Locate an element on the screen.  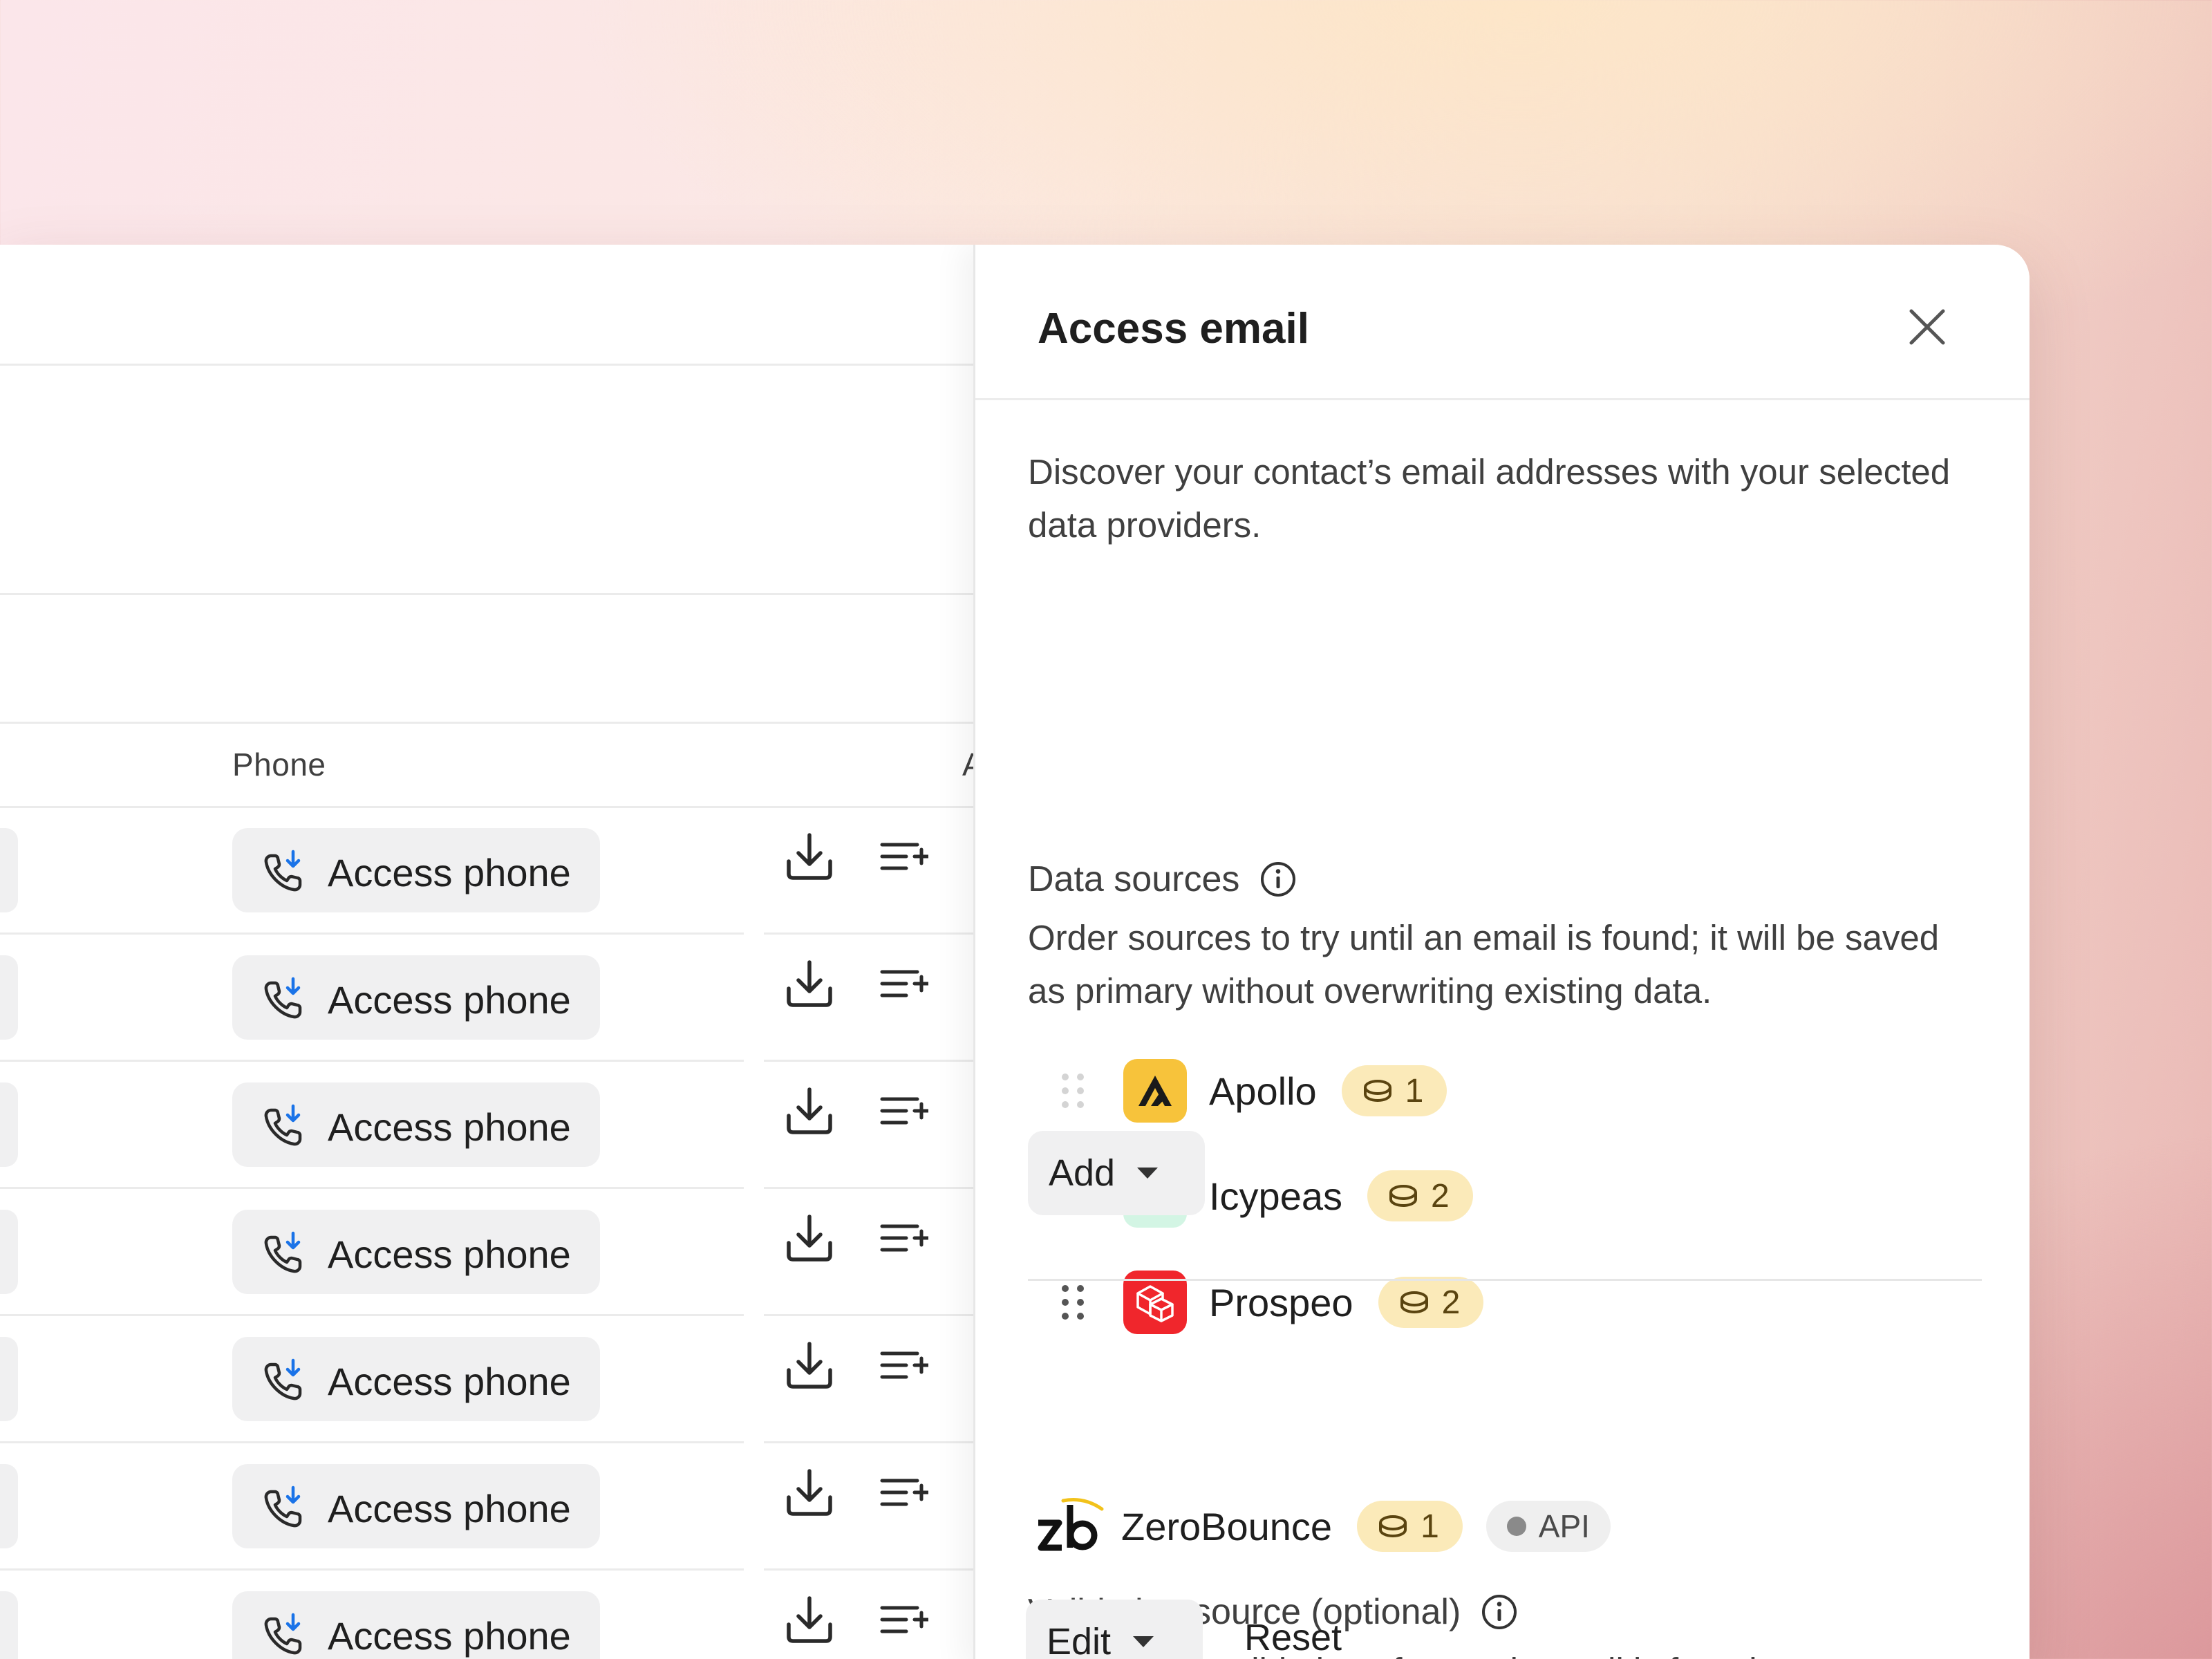
reset-button: Reset is located at coordinates (1293, 1638).